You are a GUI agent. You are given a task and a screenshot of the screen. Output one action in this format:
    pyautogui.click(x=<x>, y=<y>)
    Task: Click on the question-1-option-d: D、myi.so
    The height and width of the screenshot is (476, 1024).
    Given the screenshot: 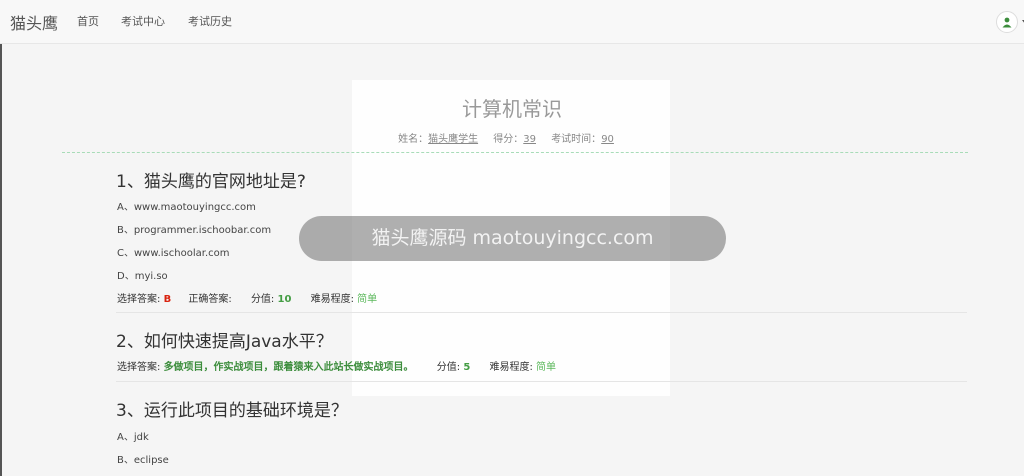 What is the action you would take?
    pyautogui.click(x=142, y=276)
    